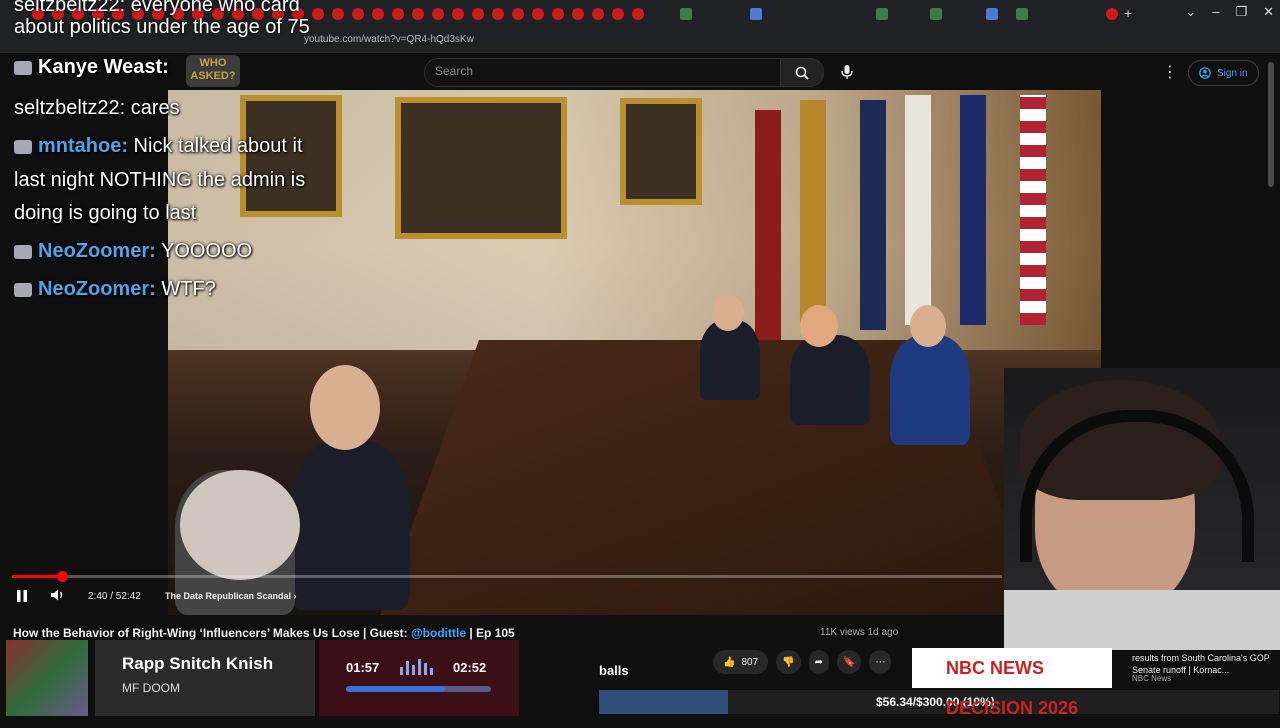 The width and height of the screenshot is (1280, 728). I want to click on more-horizontal-icon: ⋯, so click(880, 662).